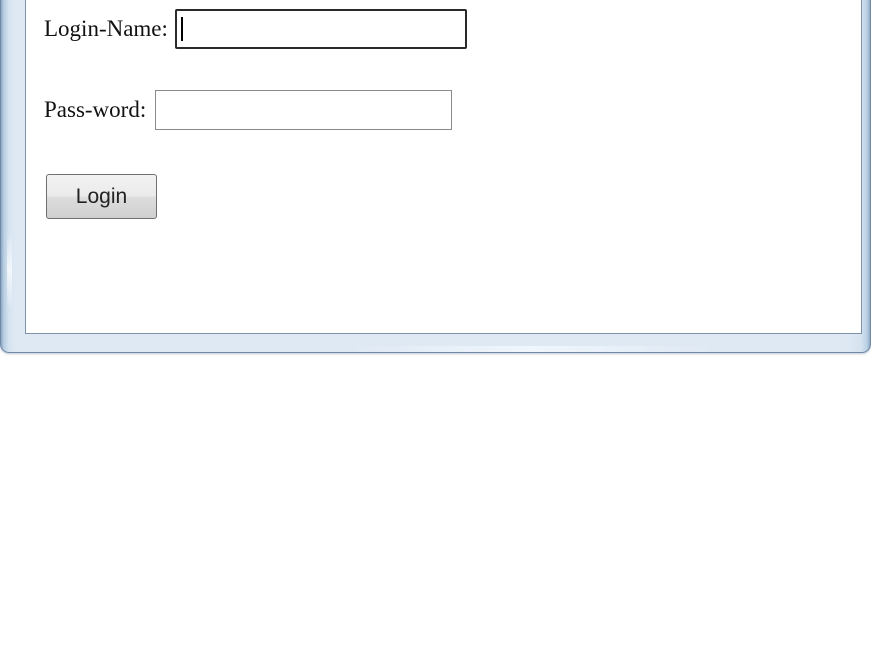 This screenshot has height=646, width=871. What do you see at coordinates (320, 29) in the screenshot?
I see `login-name-input` at bounding box center [320, 29].